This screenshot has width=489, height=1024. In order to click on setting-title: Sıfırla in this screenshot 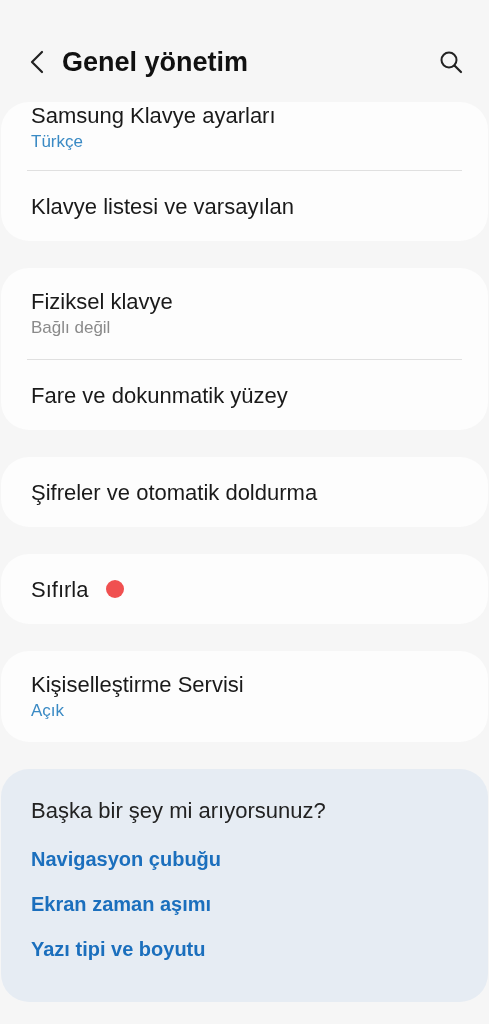, I will do `click(60, 589)`.